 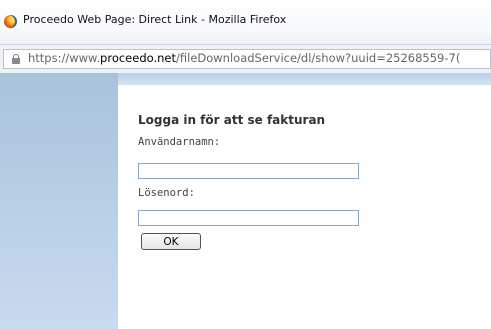 I want to click on password-input, so click(x=248, y=218).